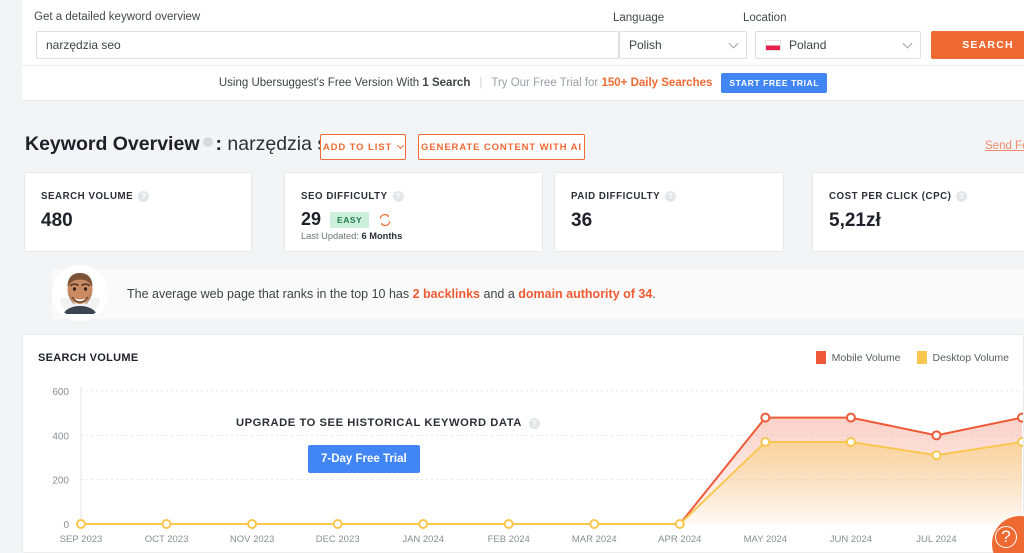 The height and width of the screenshot is (553, 1024). I want to click on search-volume-label: SEARCH VOLUME ?, so click(95, 196).